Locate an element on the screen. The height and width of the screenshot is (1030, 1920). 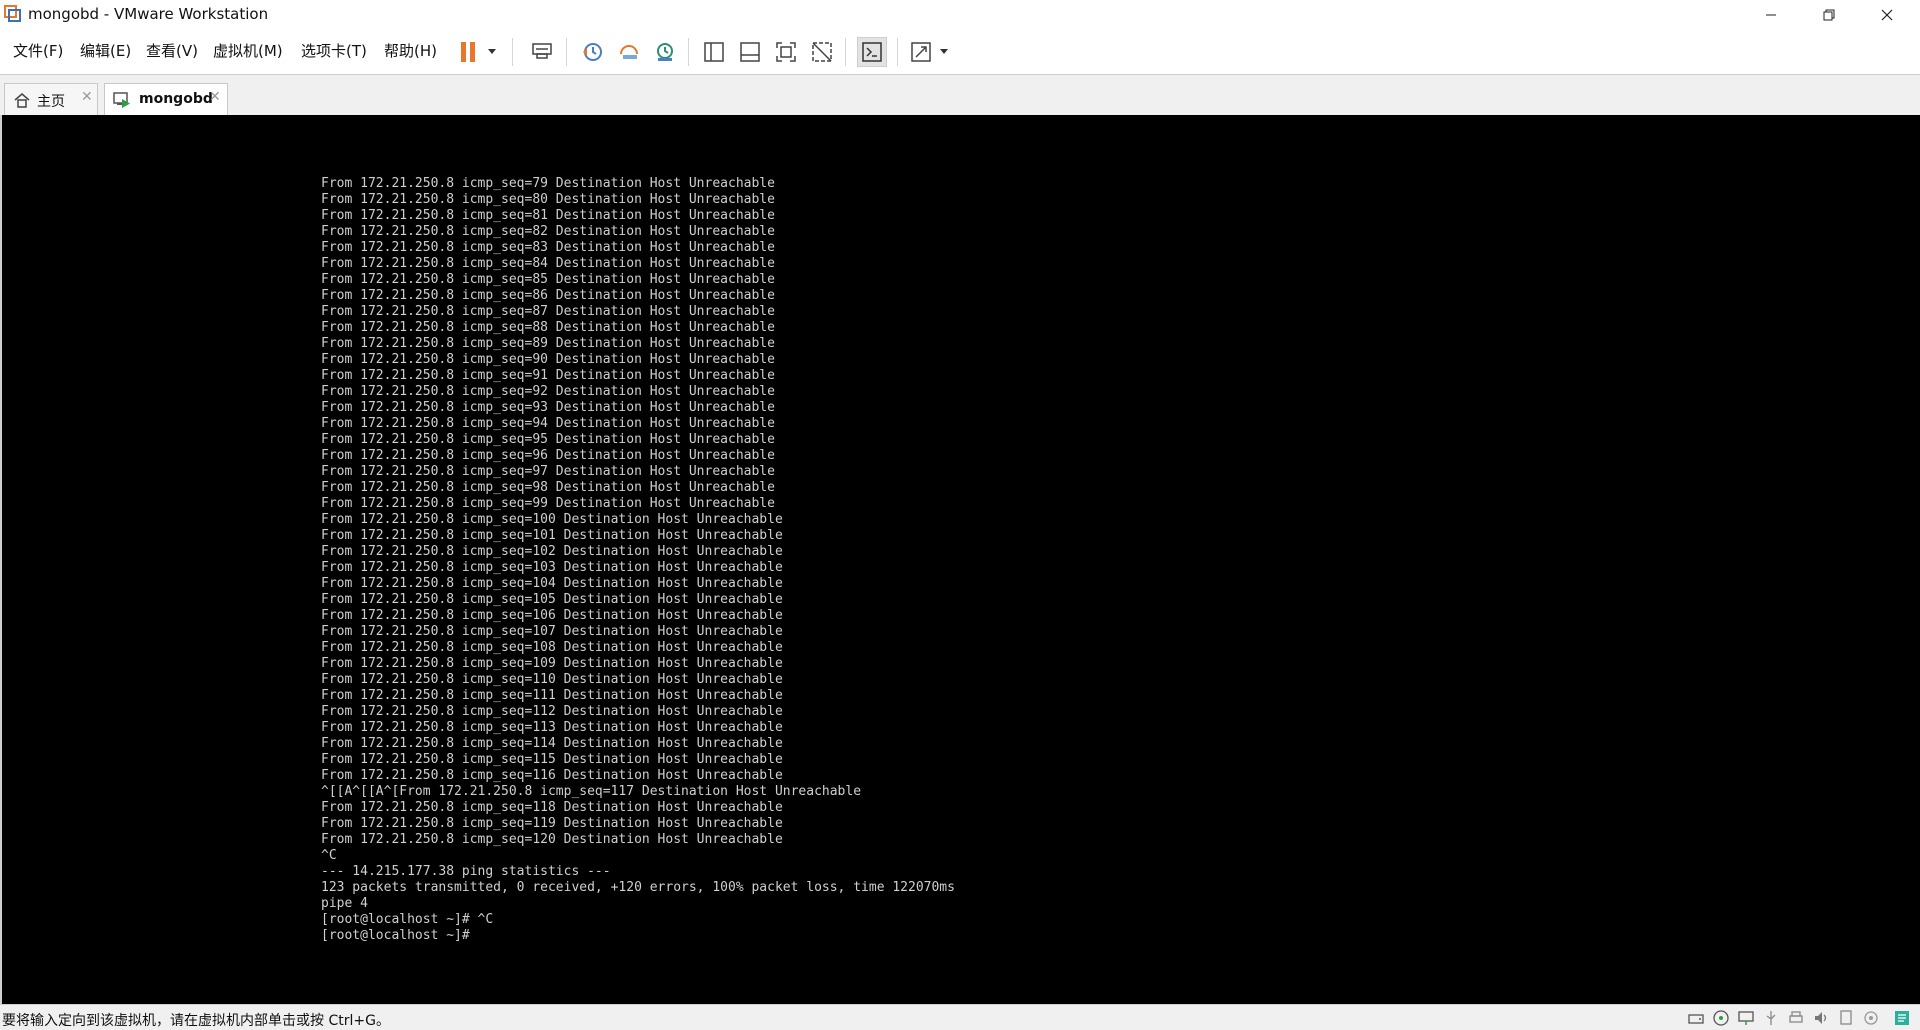
show-library-icon is located at coordinates (714, 52).